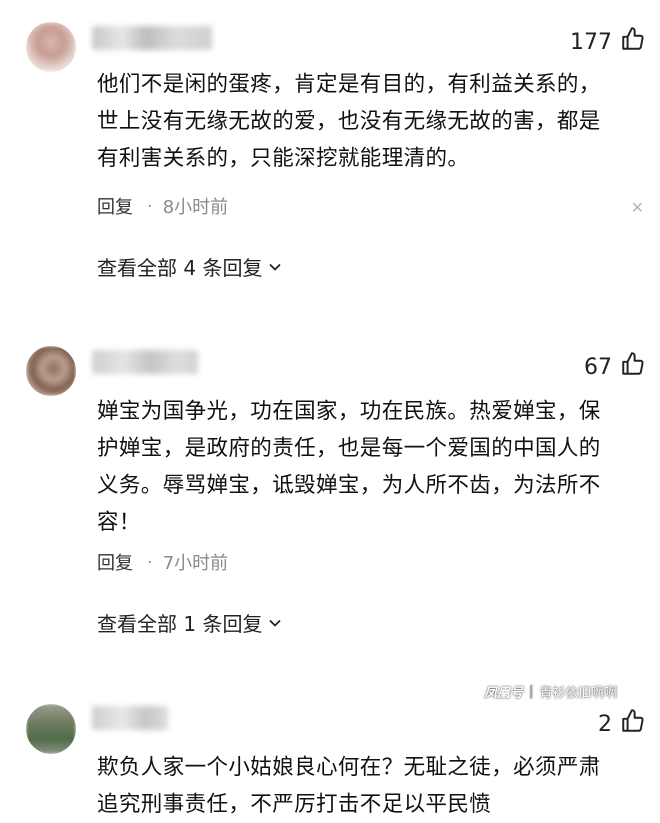  What do you see at coordinates (504, 693) in the screenshot?
I see `watermark-brand: 凤凰号` at bounding box center [504, 693].